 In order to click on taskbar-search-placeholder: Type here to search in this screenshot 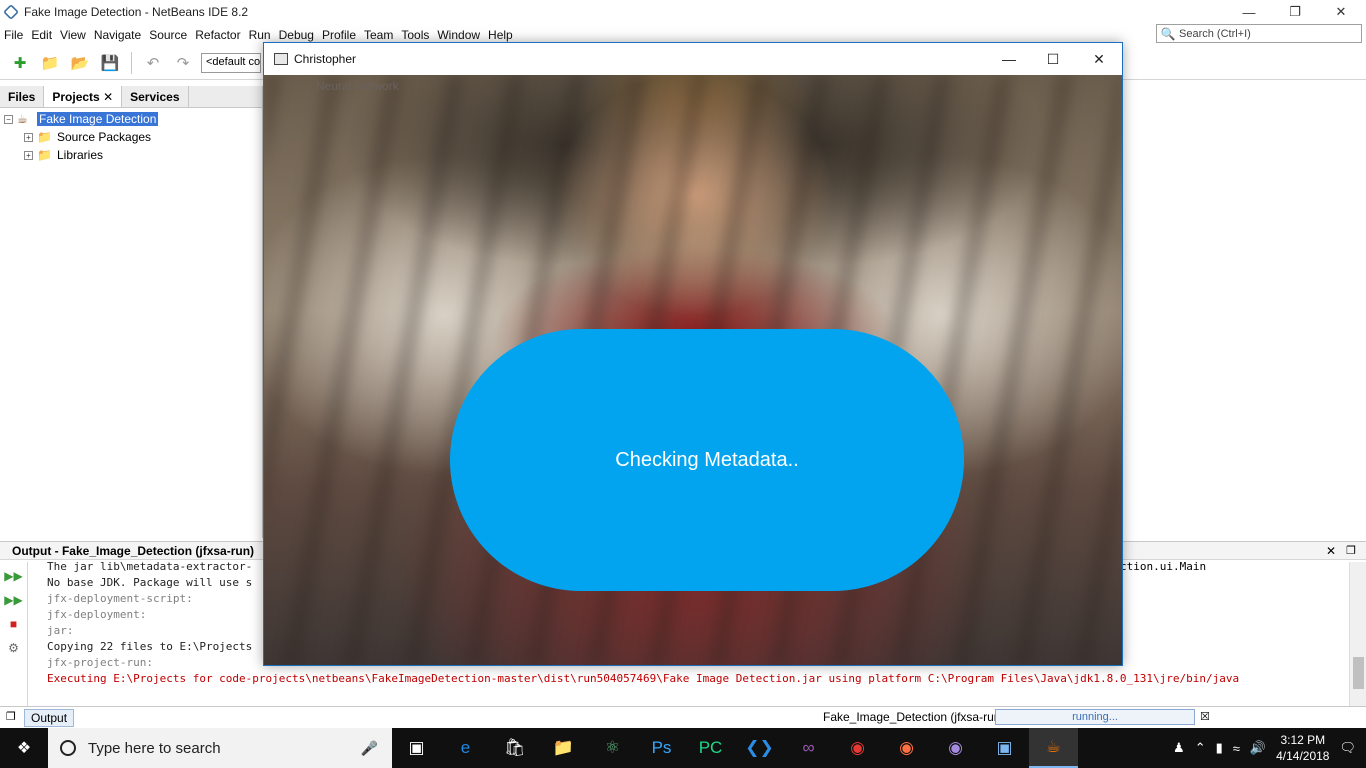, I will do `click(154, 748)`.